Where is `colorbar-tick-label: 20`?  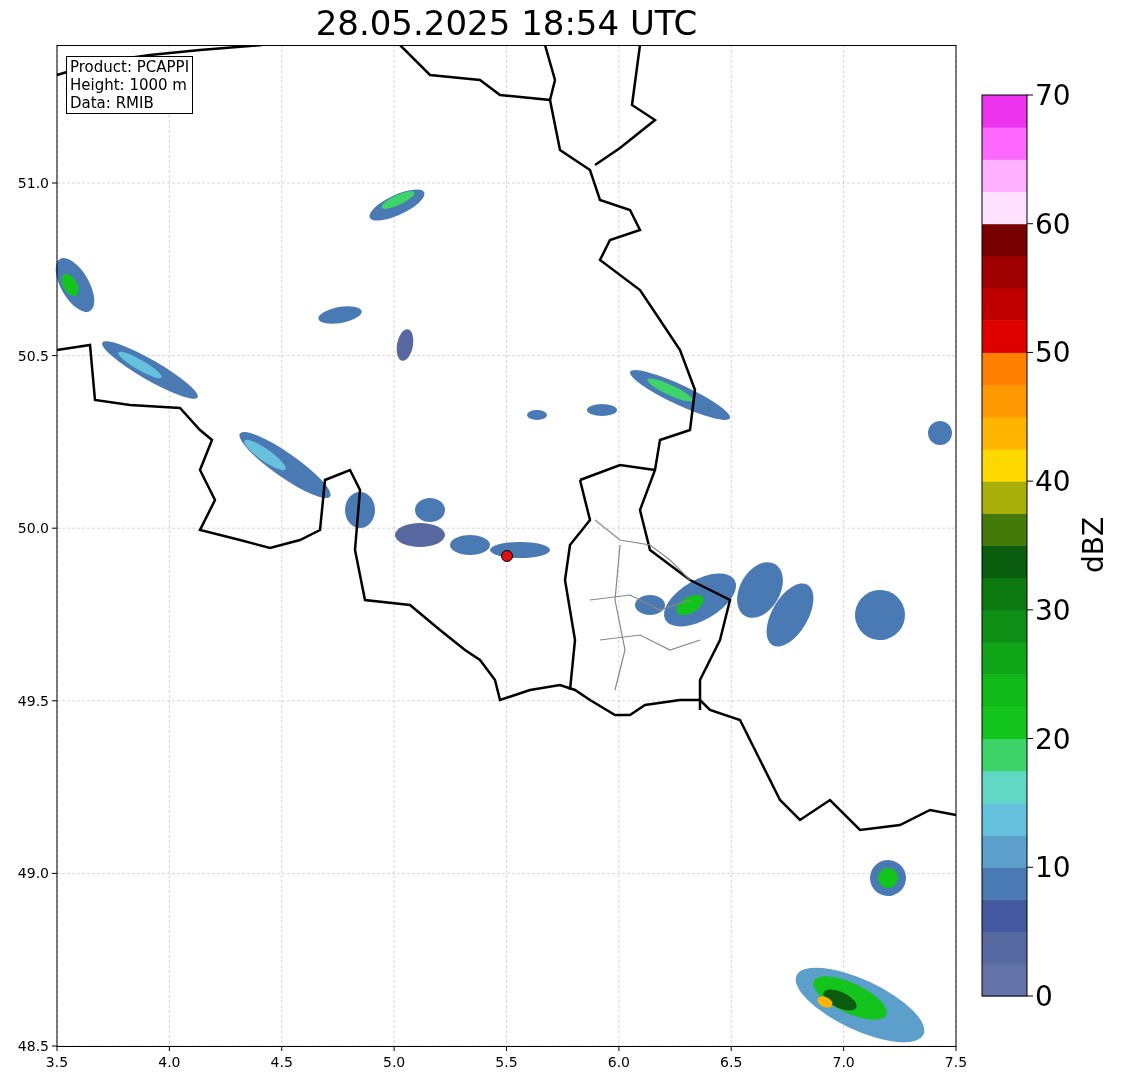
colorbar-tick-label: 20 is located at coordinates (1053, 739).